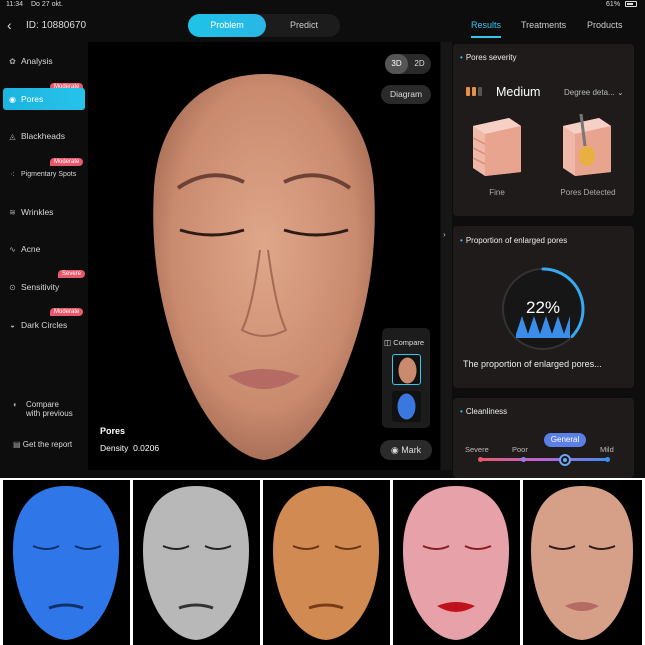  Describe the element at coordinates (227, 25) in the screenshot. I see `tab-problem: Problem` at that location.